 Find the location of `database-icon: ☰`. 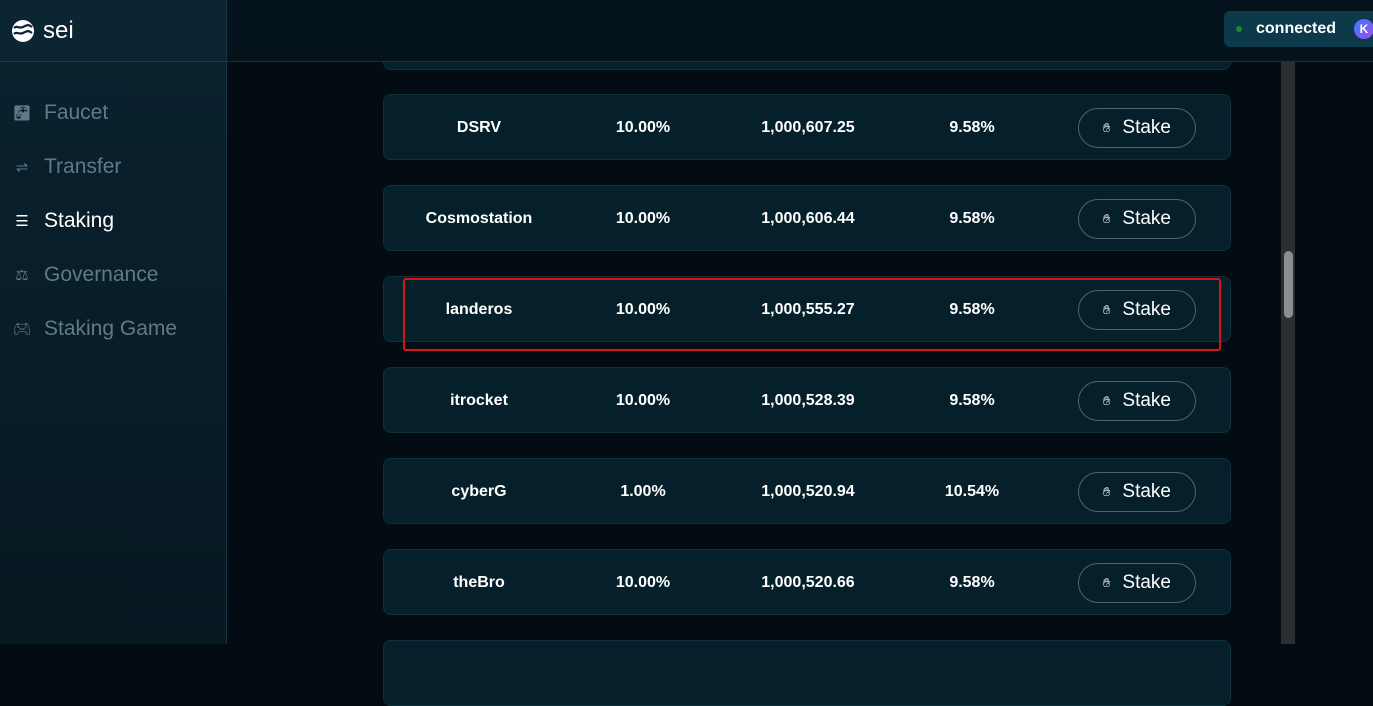

database-icon: ☰ is located at coordinates (22, 221).